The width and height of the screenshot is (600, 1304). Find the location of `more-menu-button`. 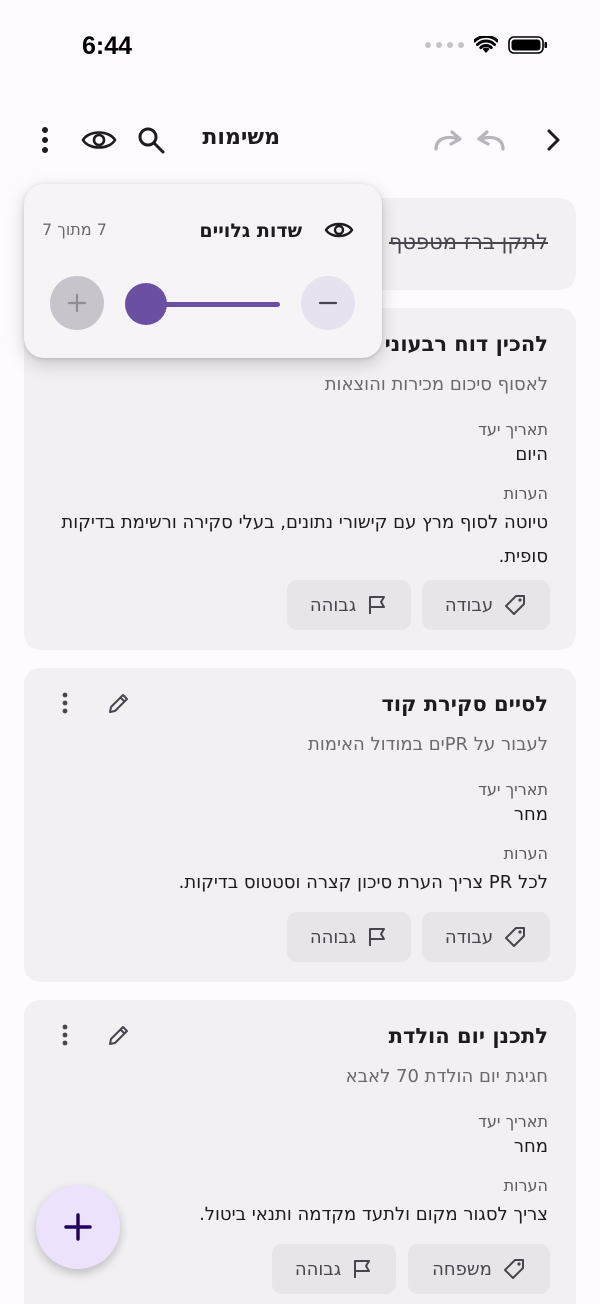

more-menu-button is located at coordinates (45, 140).